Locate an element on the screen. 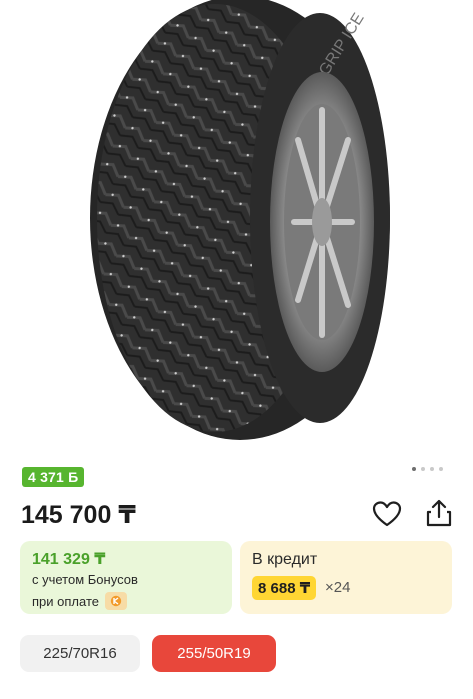 The image size is (473, 699). monthly-payment: 8 688 ₸ is located at coordinates (284, 588).